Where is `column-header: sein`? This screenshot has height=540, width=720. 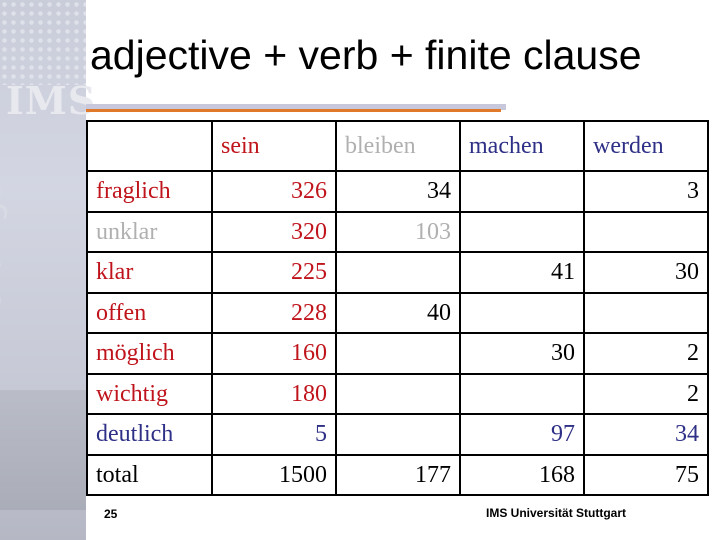 column-header: sein is located at coordinates (274, 146).